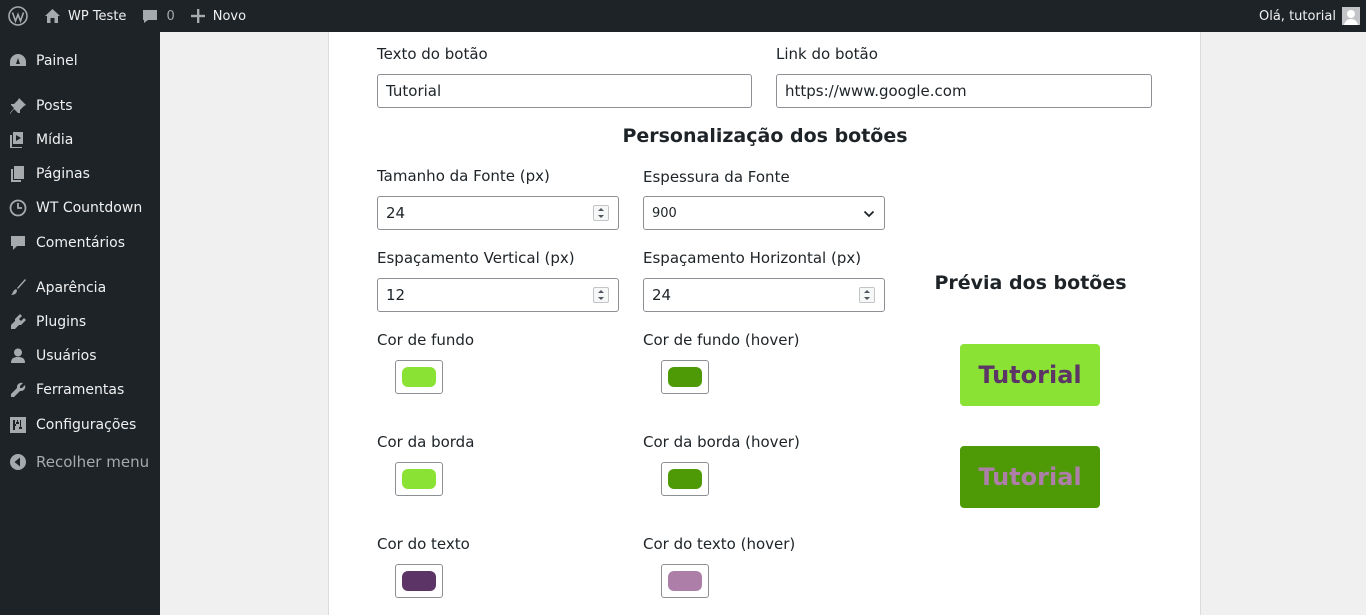 The width and height of the screenshot is (1366, 615). I want to click on comment-icon, so click(18, 243).